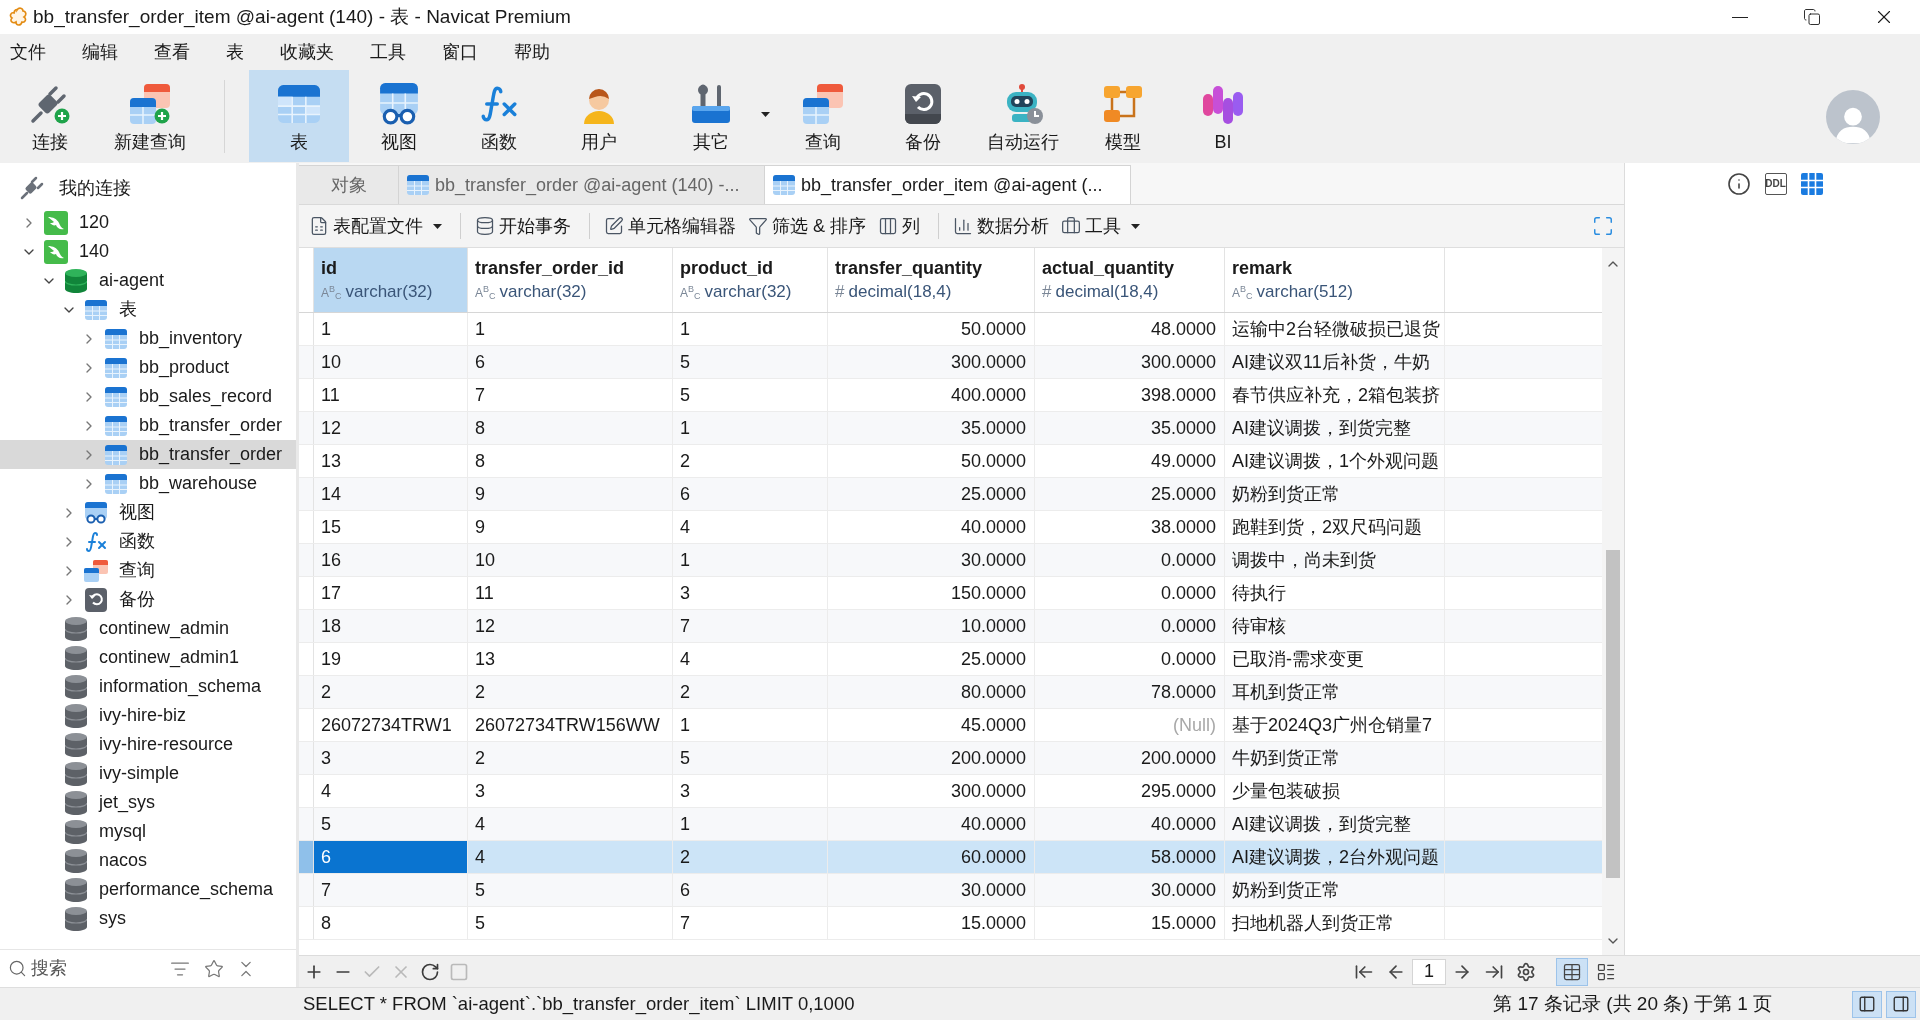  Describe the element at coordinates (670, 226) in the screenshot. I see `toolbar-button: 单元格编辑器` at that location.